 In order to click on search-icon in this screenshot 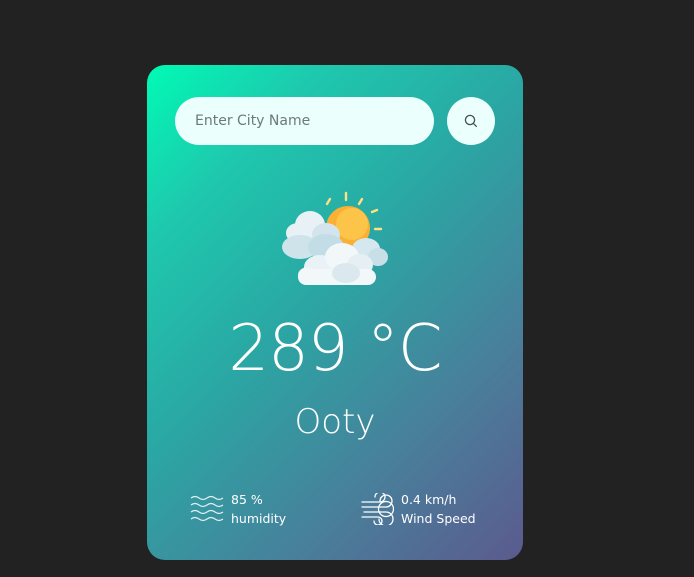, I will do `click(471, 121)`.